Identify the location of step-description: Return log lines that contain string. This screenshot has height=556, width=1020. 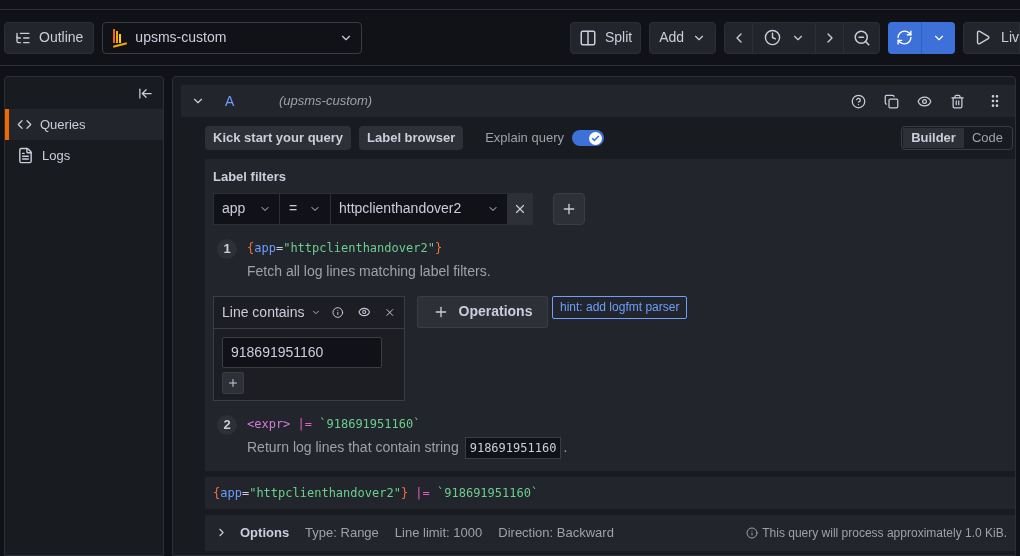
(353, 447).